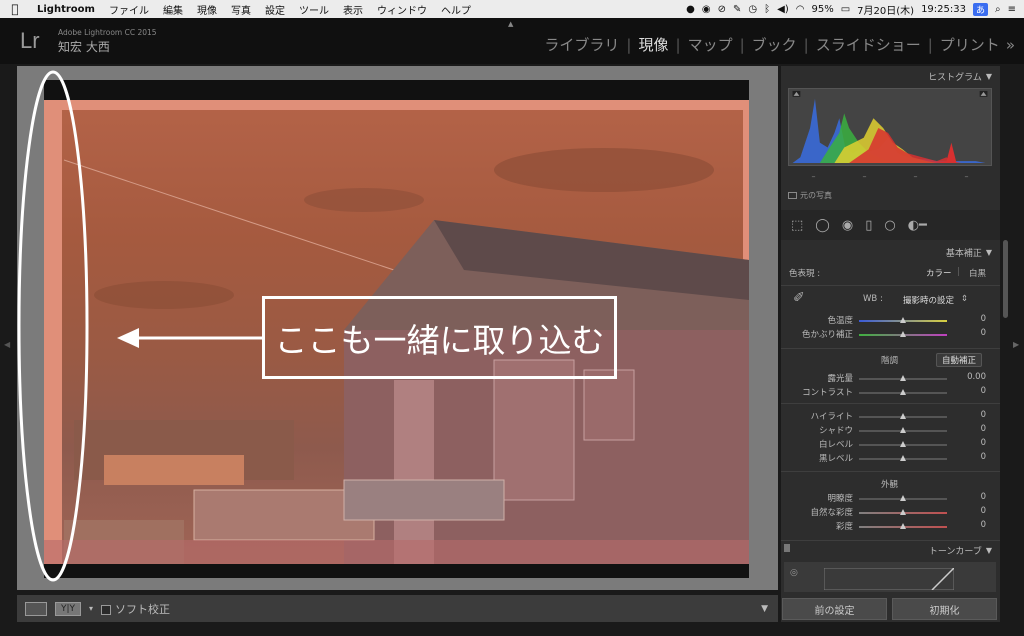 The width and height of the screenshot is (1024, 636). Describe the element at coordinates (939, 273) in the screenshot. I see `treatment-color-button: カラー` at that location.